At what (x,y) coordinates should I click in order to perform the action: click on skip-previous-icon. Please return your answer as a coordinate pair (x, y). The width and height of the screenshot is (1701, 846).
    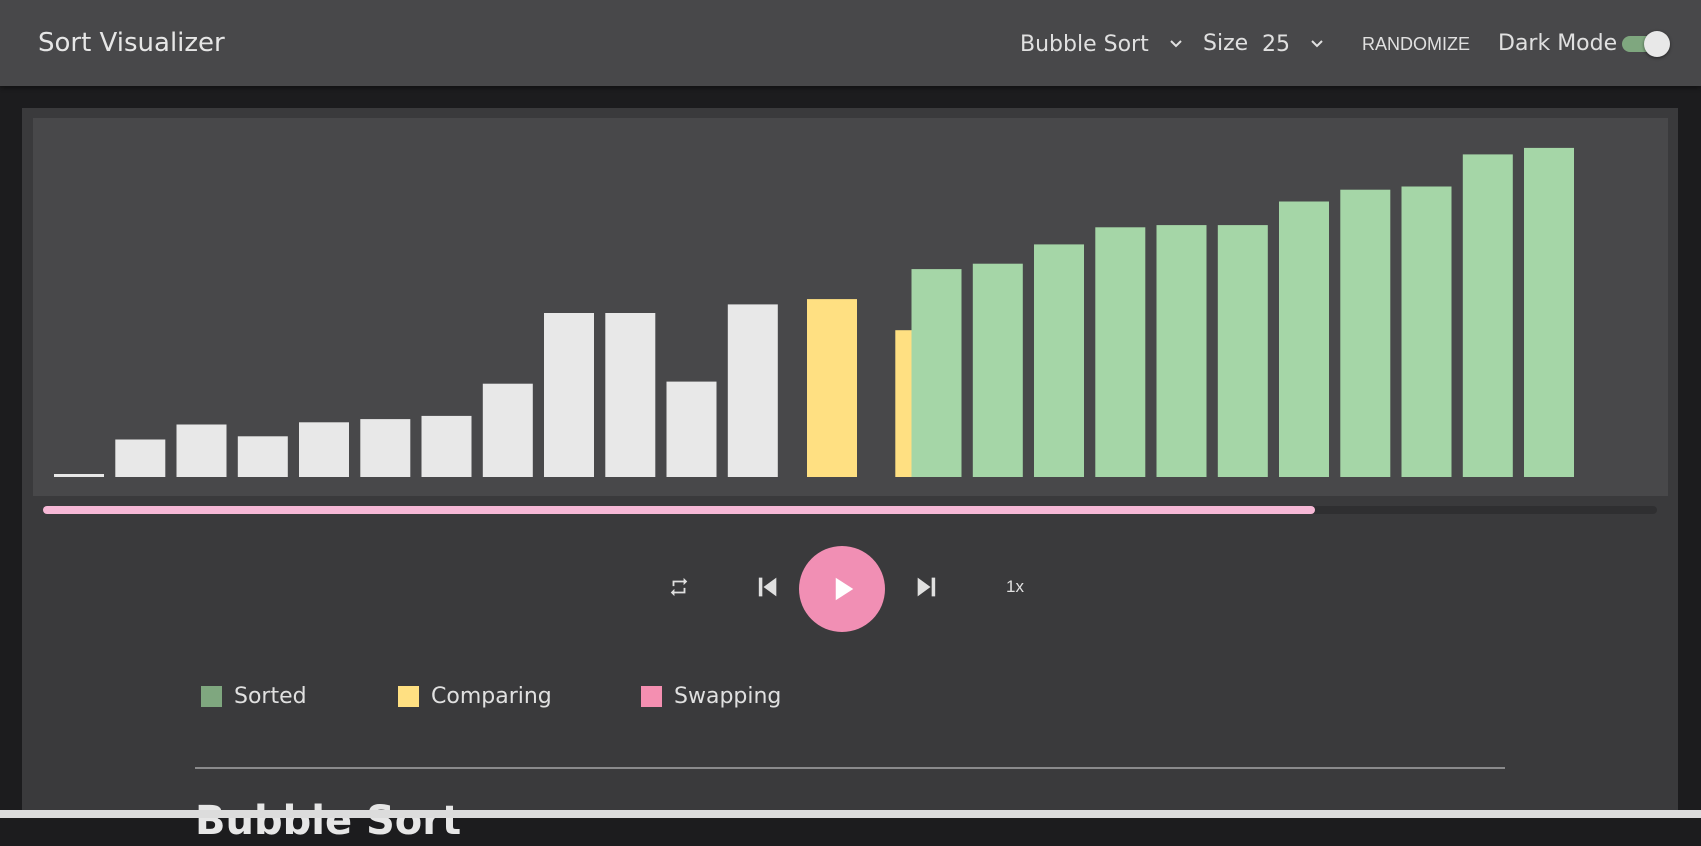
    Looking at the image, I should click on (767, 587).